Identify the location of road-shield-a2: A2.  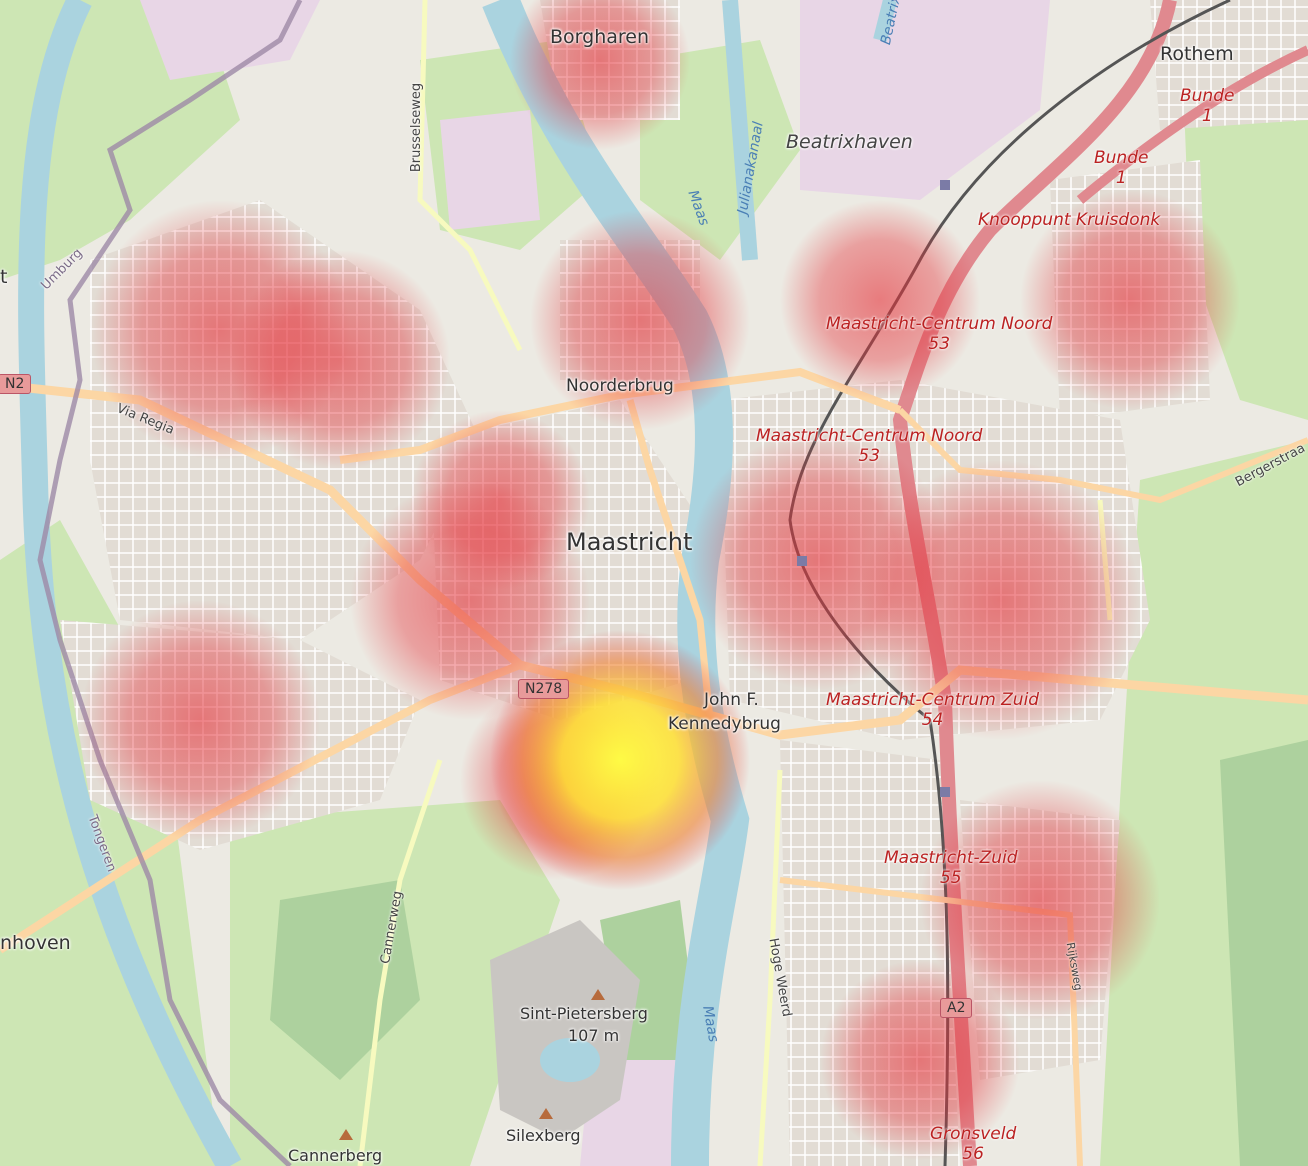
(956, 1008).